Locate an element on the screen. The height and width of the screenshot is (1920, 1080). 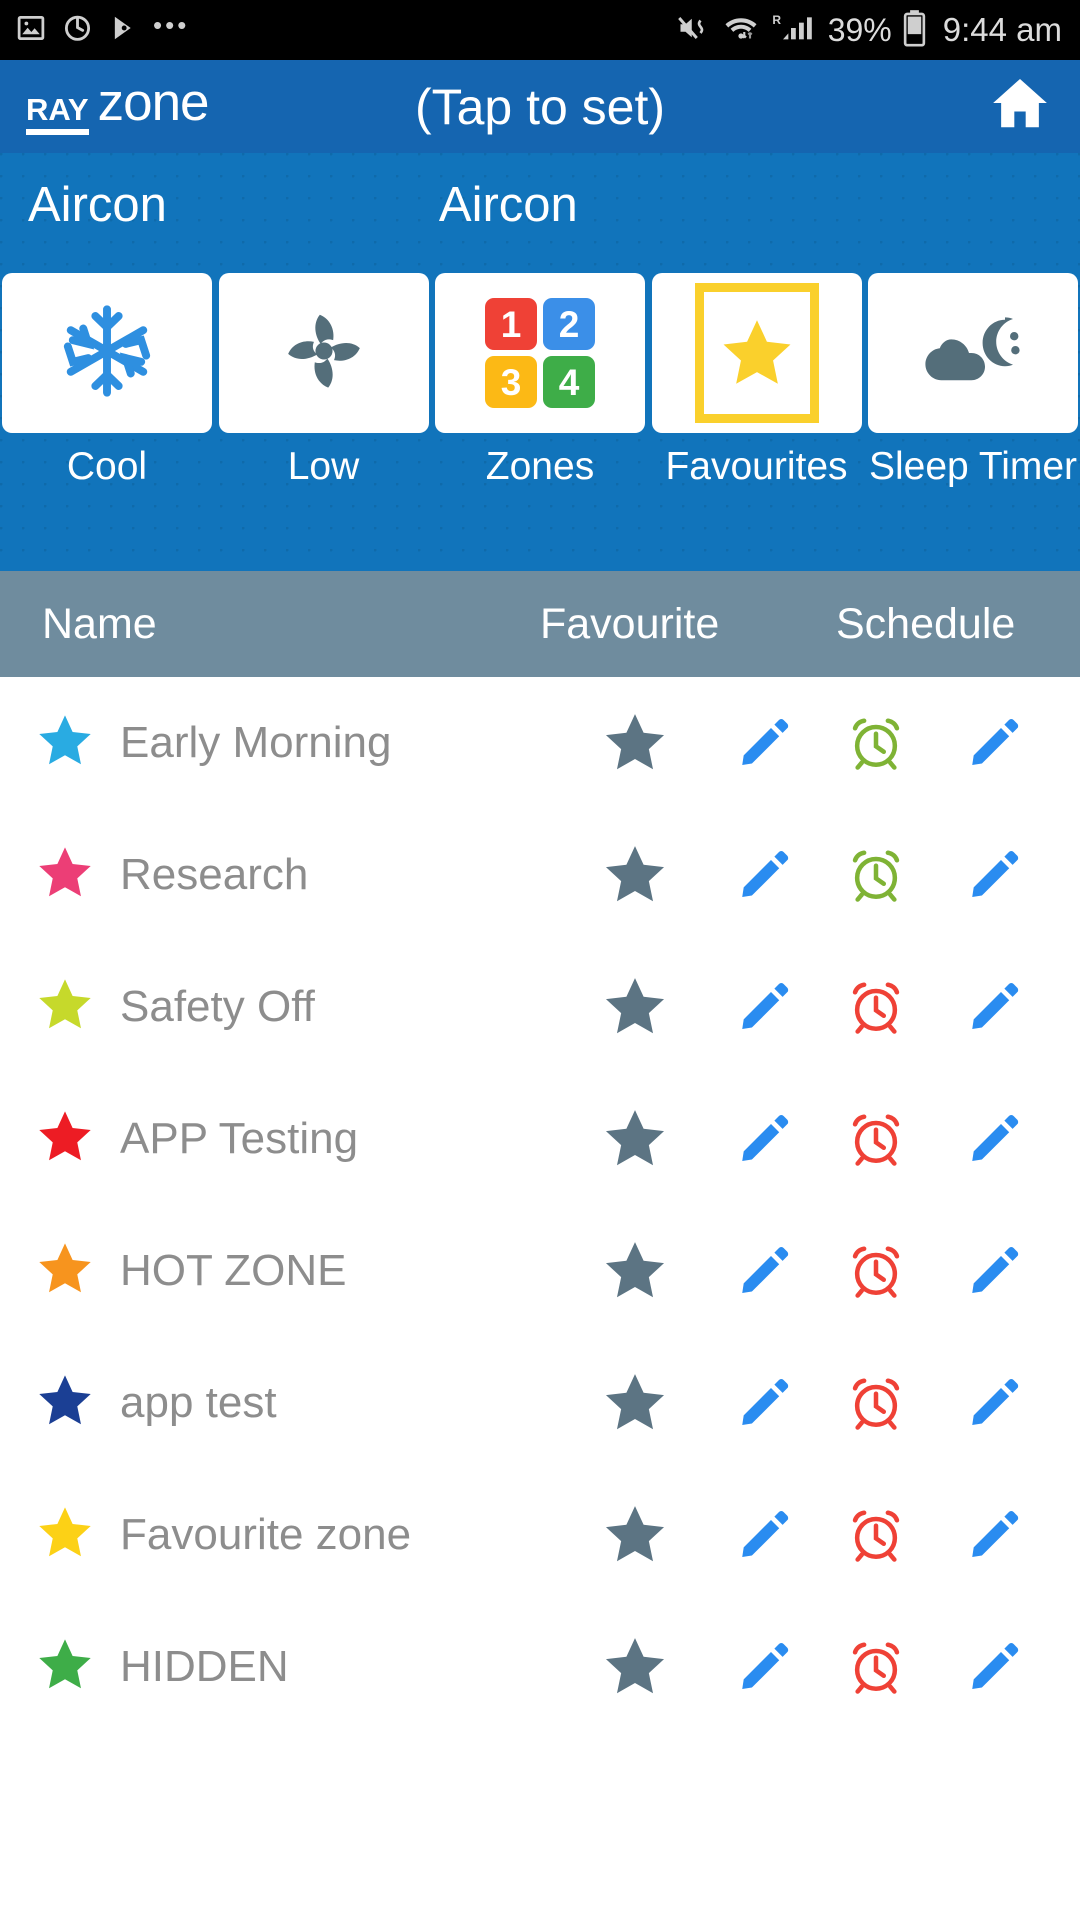
more-dots-icon: ••• is located at coordinates (171, 25).